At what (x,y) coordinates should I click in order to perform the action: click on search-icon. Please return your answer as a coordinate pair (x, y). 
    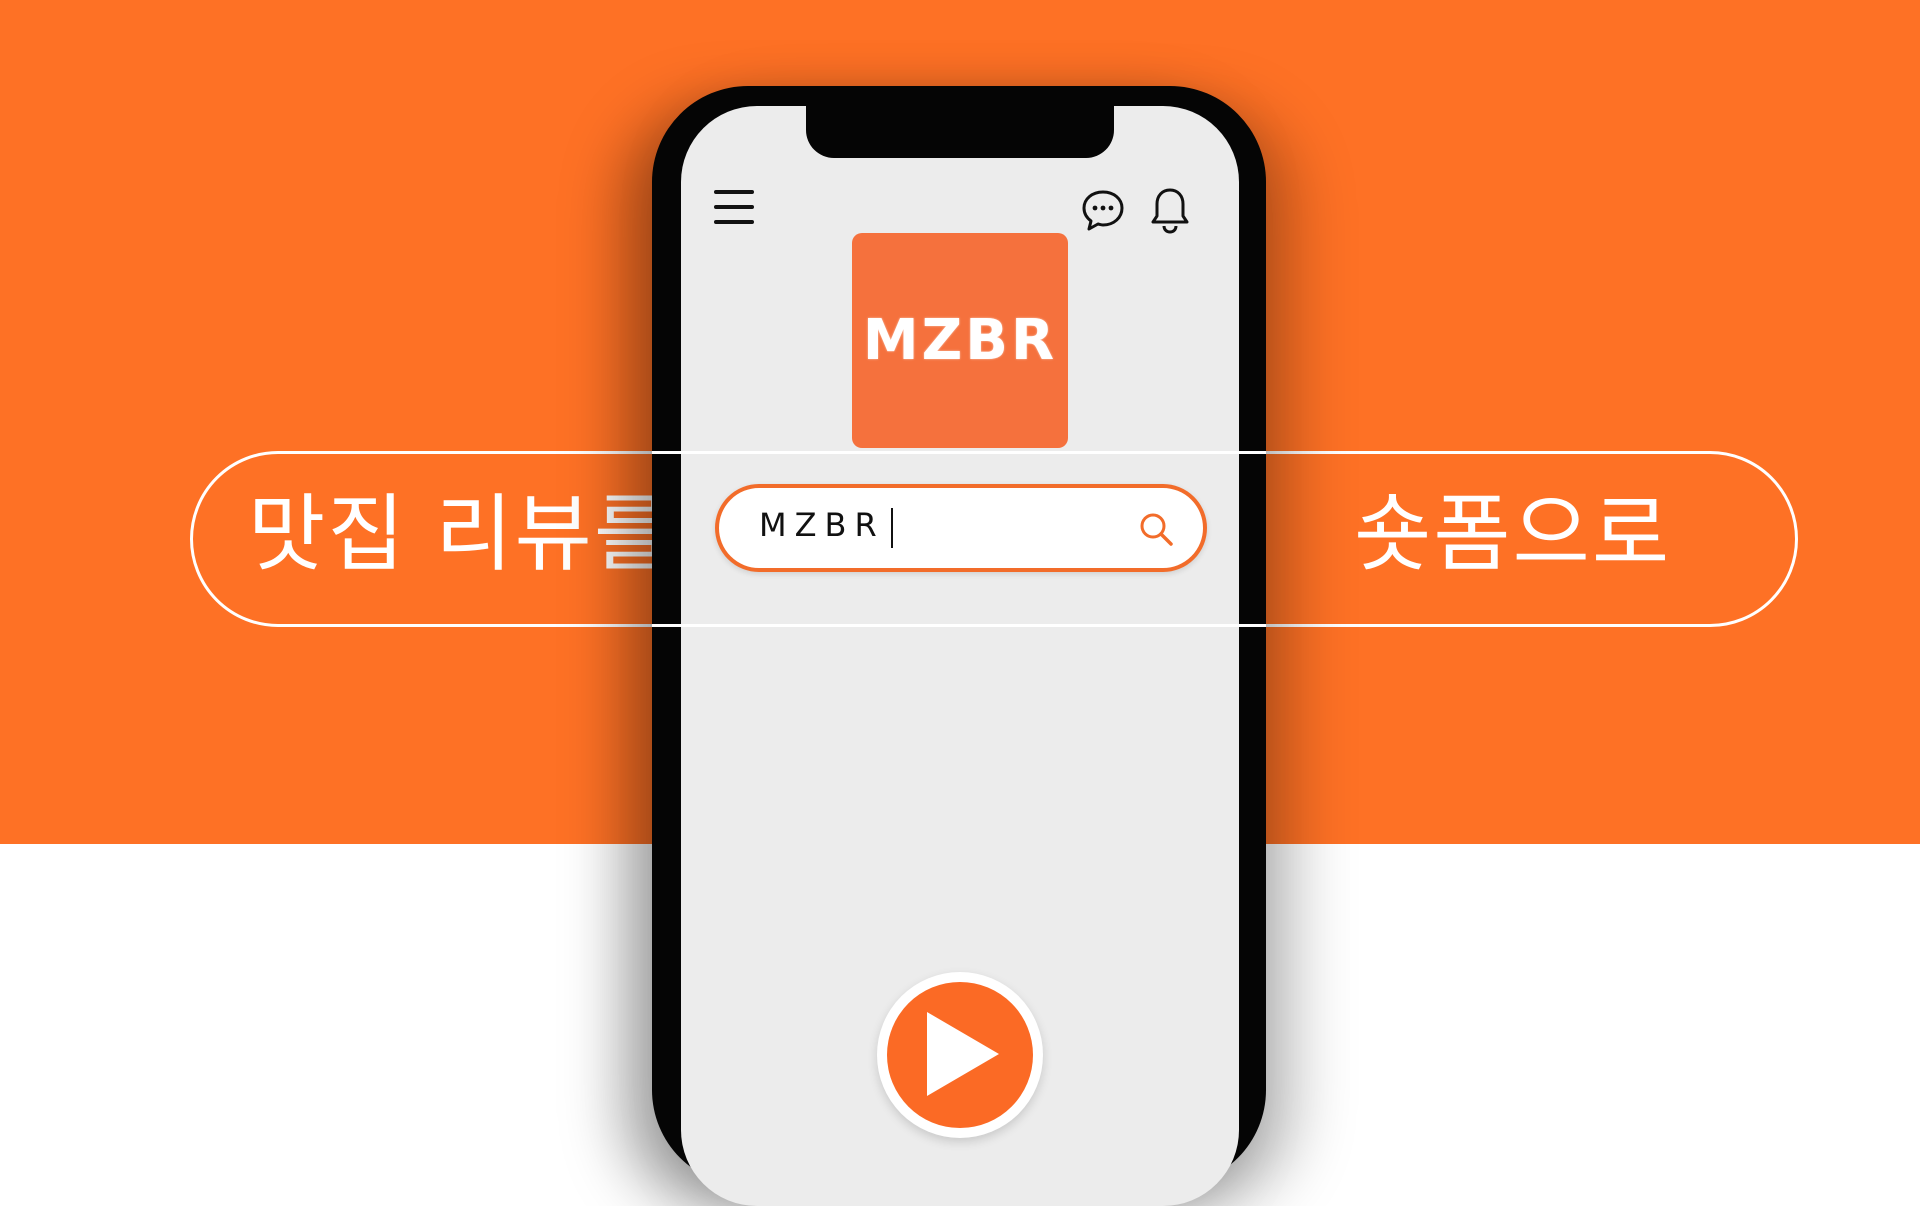
    Looking at the image, I should click on (1157, 530).